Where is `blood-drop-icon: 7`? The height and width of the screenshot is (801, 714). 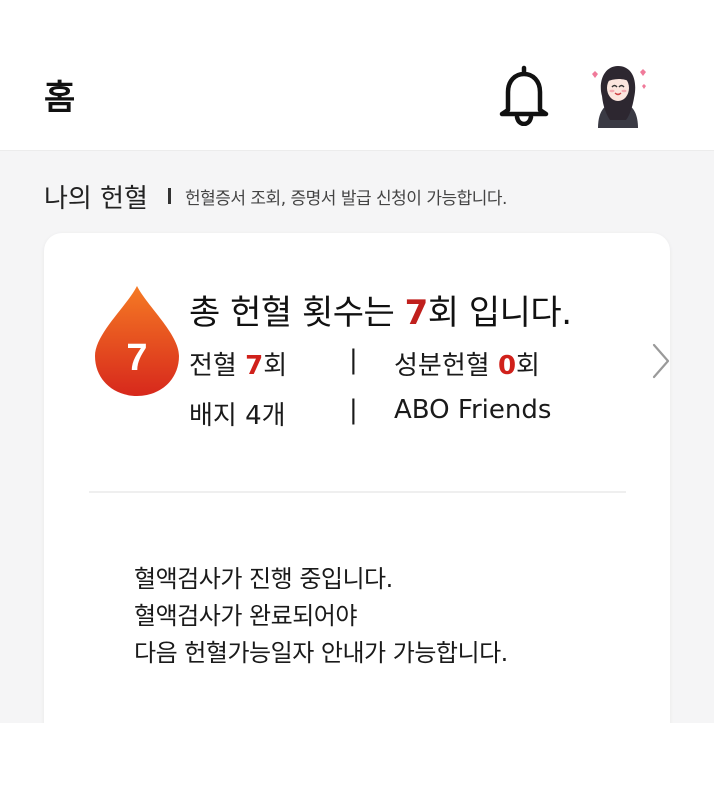
blood-drop-icon: 7 is located at coordinates (137, 341).